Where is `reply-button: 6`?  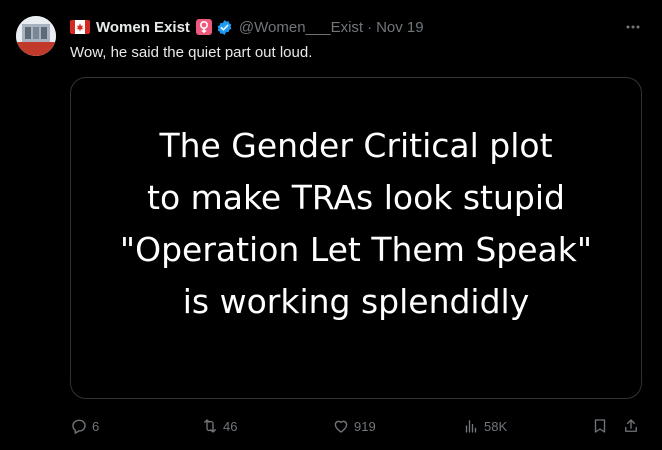 reply-button: 6 is located at coordinates (84, 426).